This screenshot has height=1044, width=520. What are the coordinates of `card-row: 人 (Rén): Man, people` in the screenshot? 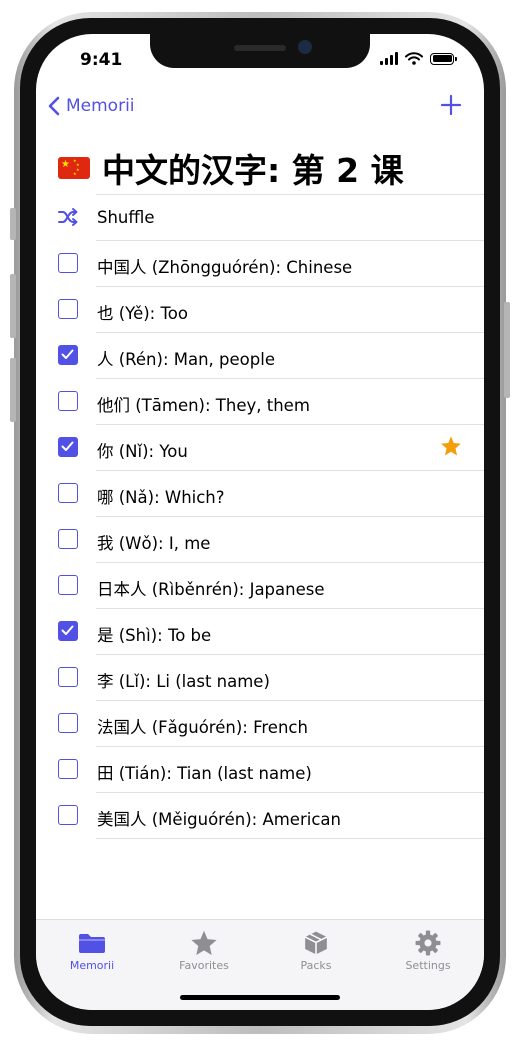 It's located at (260, 355).